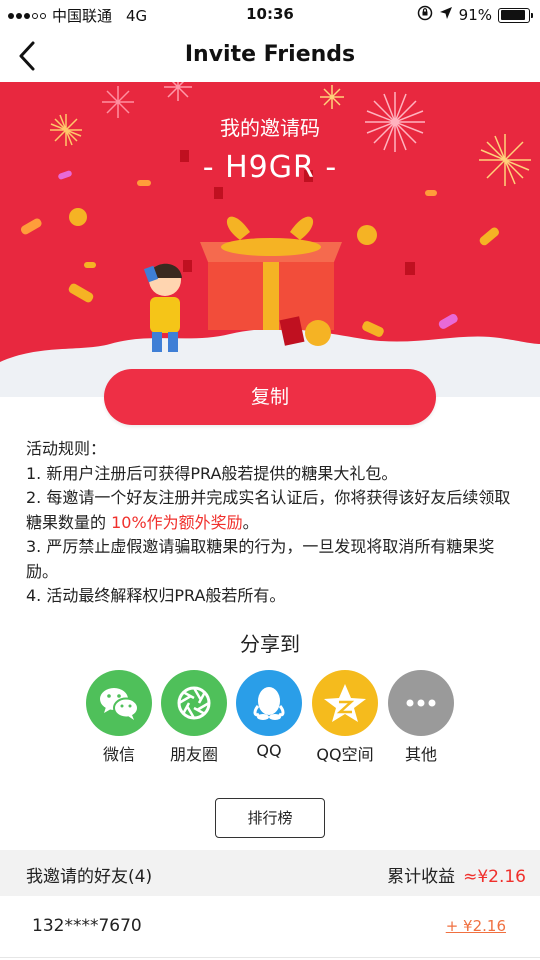 The width and height of the screenshot is (540, 960). I want to click on friend-row: 132****7670 + ¥2.16, so click(270, 928).